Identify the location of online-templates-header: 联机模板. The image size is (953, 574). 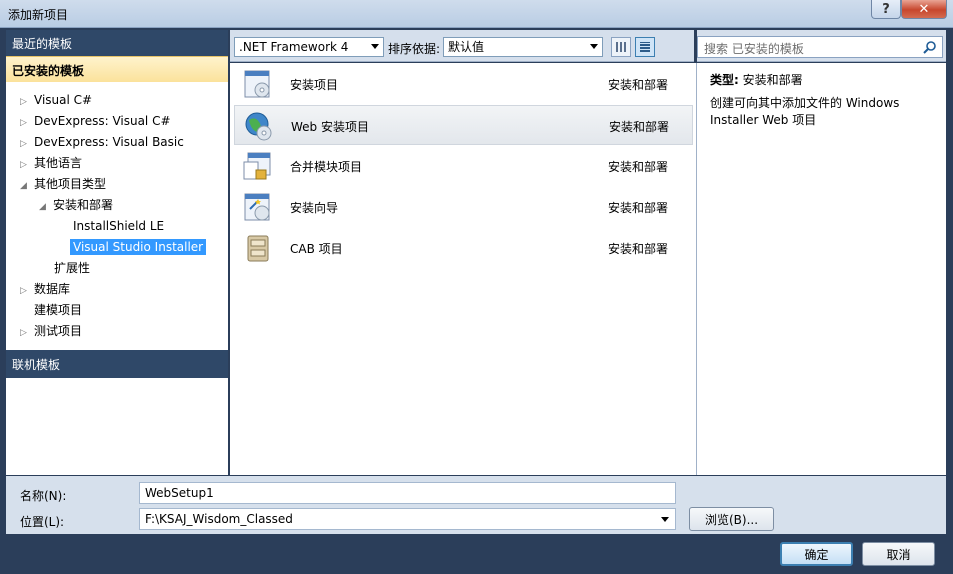
(117, 364).